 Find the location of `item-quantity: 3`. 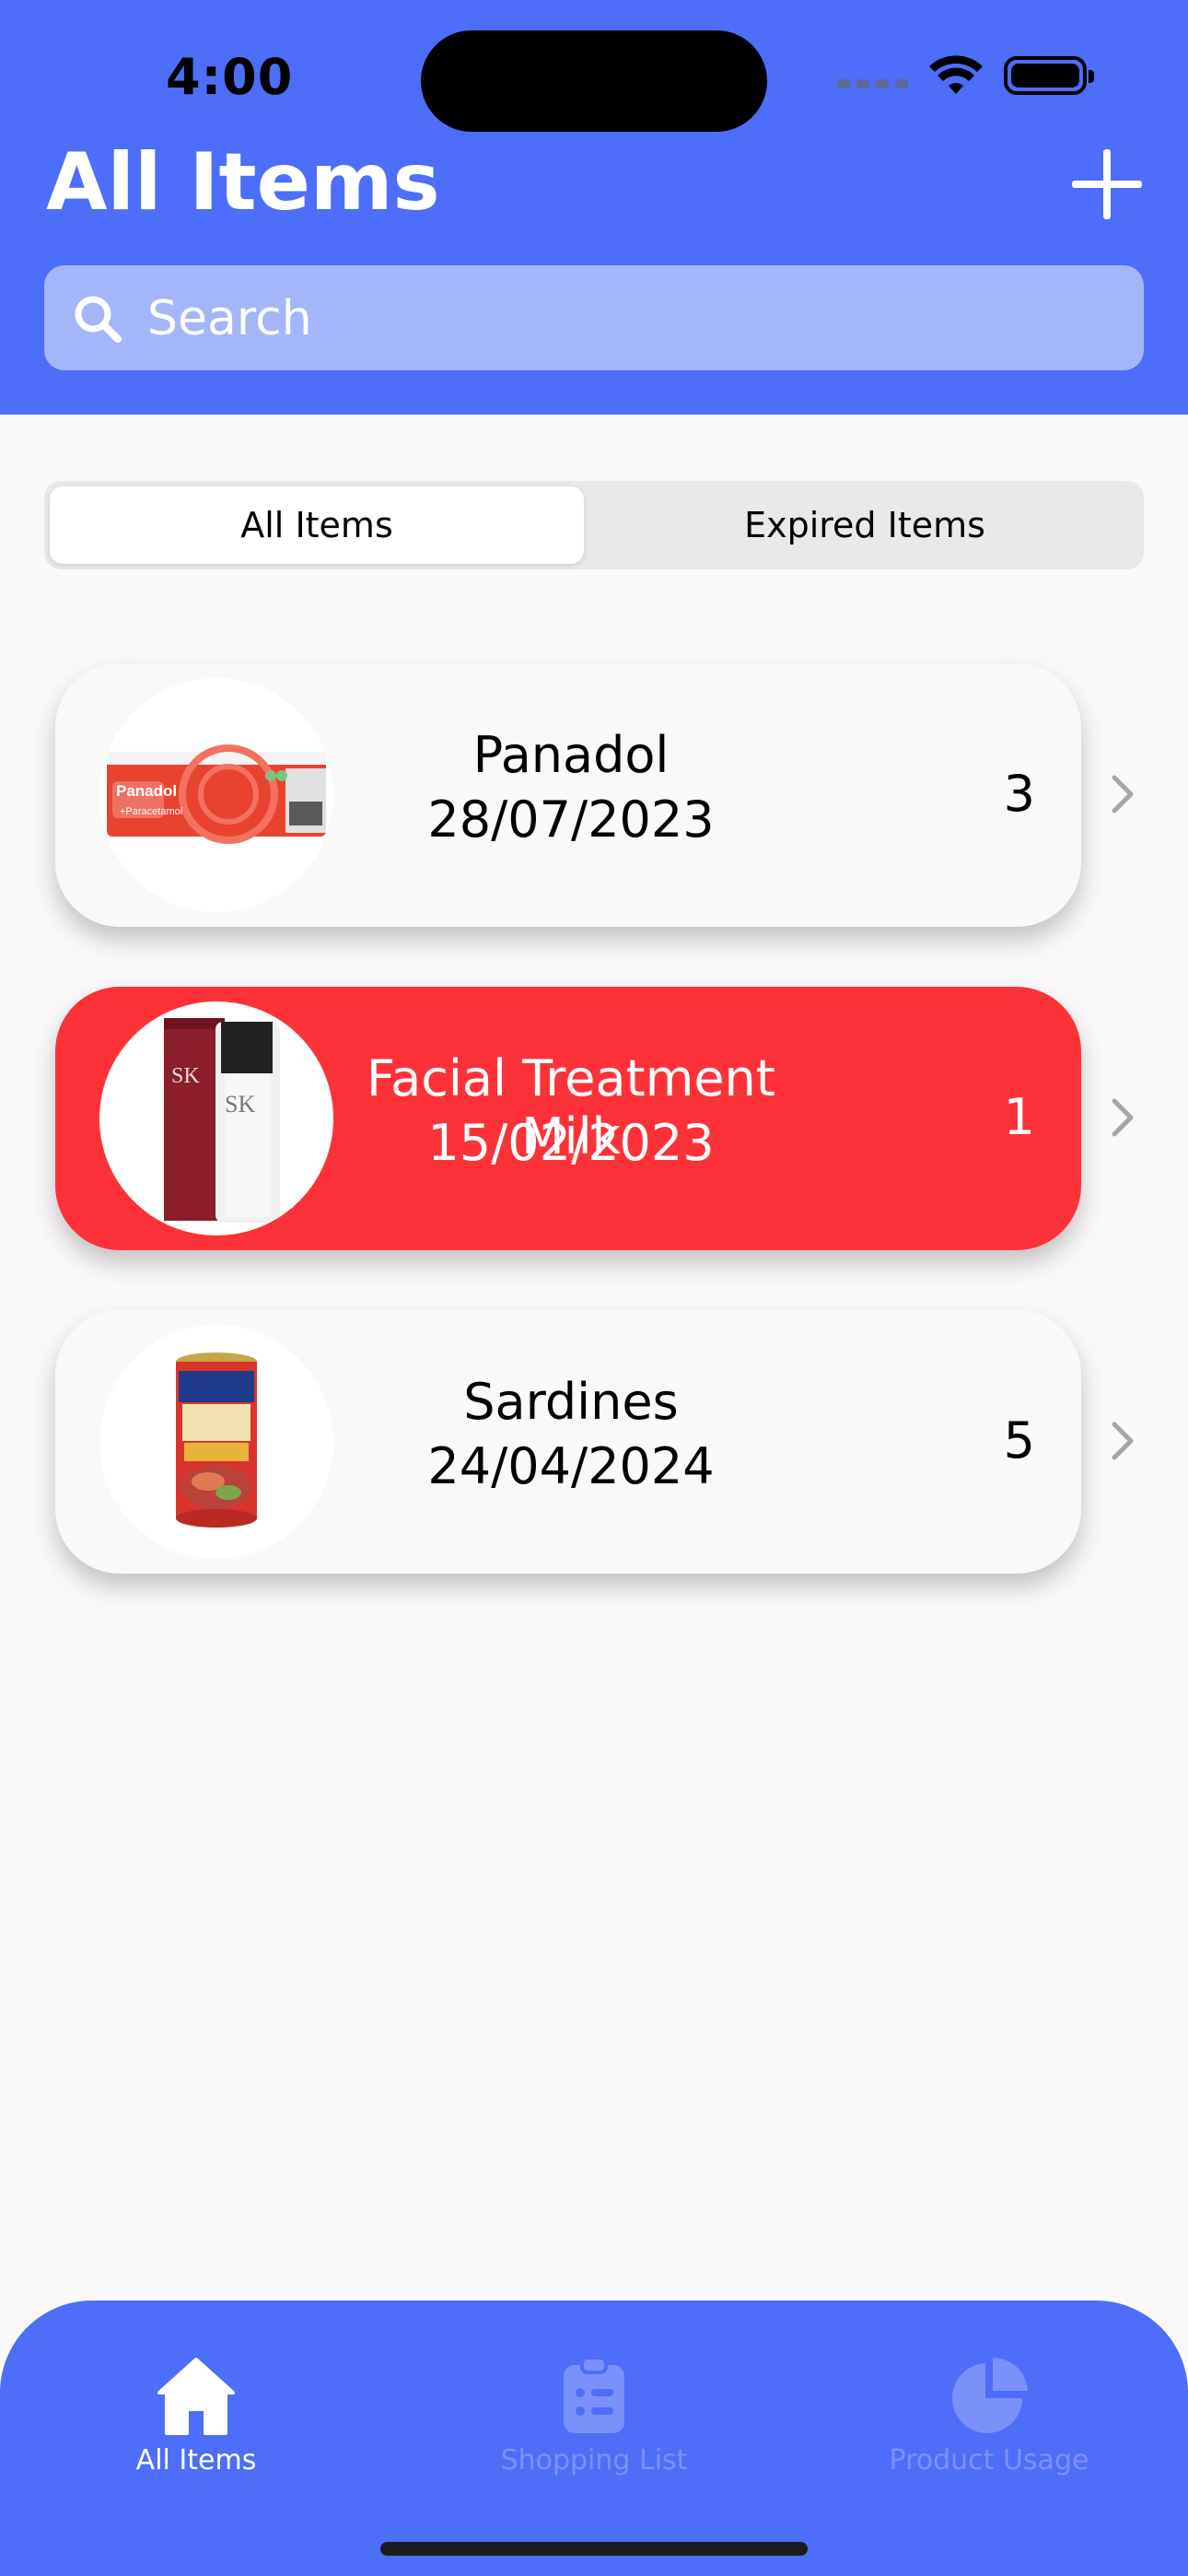

item-quantity: 3 is located at coordinates (1019, 794).